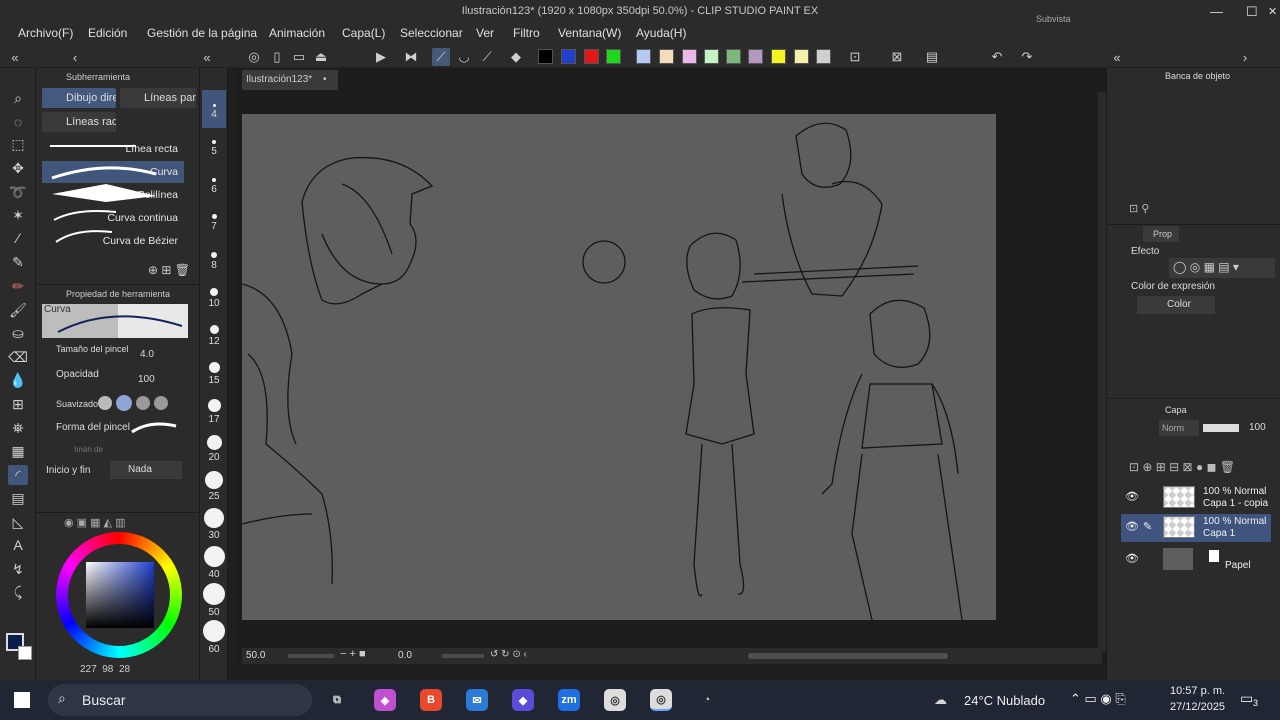 The width and height of the screenshot is (1280, 720). What do you see at coordinates (615, 700) in the screenshot?
I see `clip-studio-app-icon: ◎` at bounding box center [615, 700].